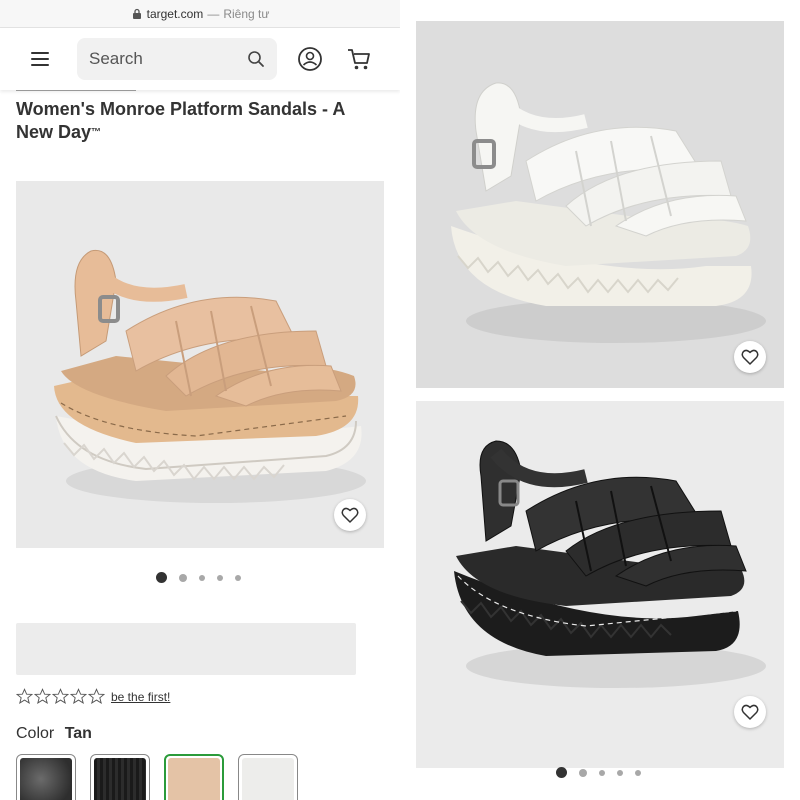 Image resolution: width=800 pixels, height=800 pixels. I want to click on rating-row: be the first!, so click(93, 696).